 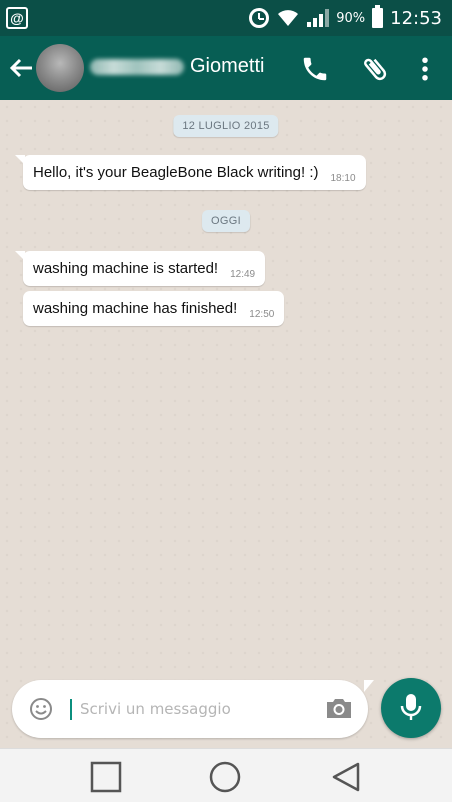 I want to click on mic-icon, so click(x=411, y=707).